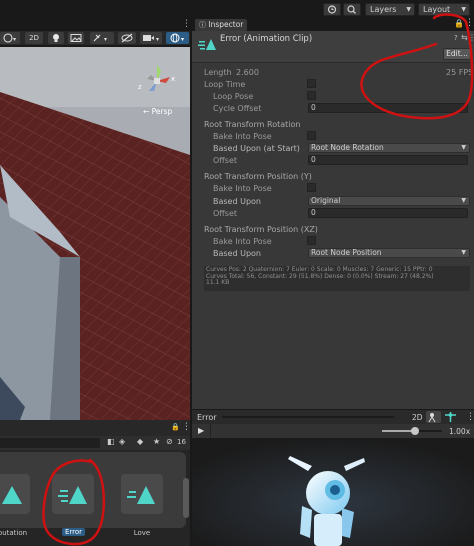 This screenshot has width=474, height=546. I want to click on star-icon: ★, so click(156, 441).